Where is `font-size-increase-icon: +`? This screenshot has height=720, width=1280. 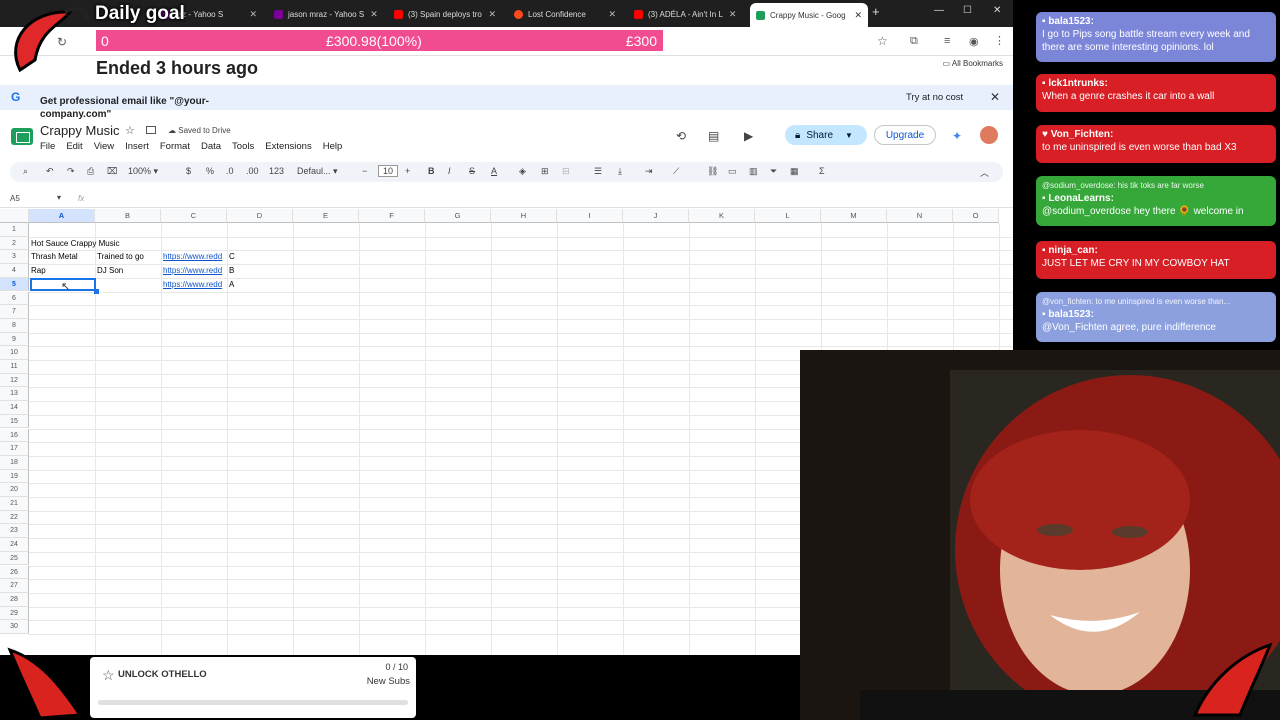
font-size-increase-icon: + is located at coordinates (407, 171).